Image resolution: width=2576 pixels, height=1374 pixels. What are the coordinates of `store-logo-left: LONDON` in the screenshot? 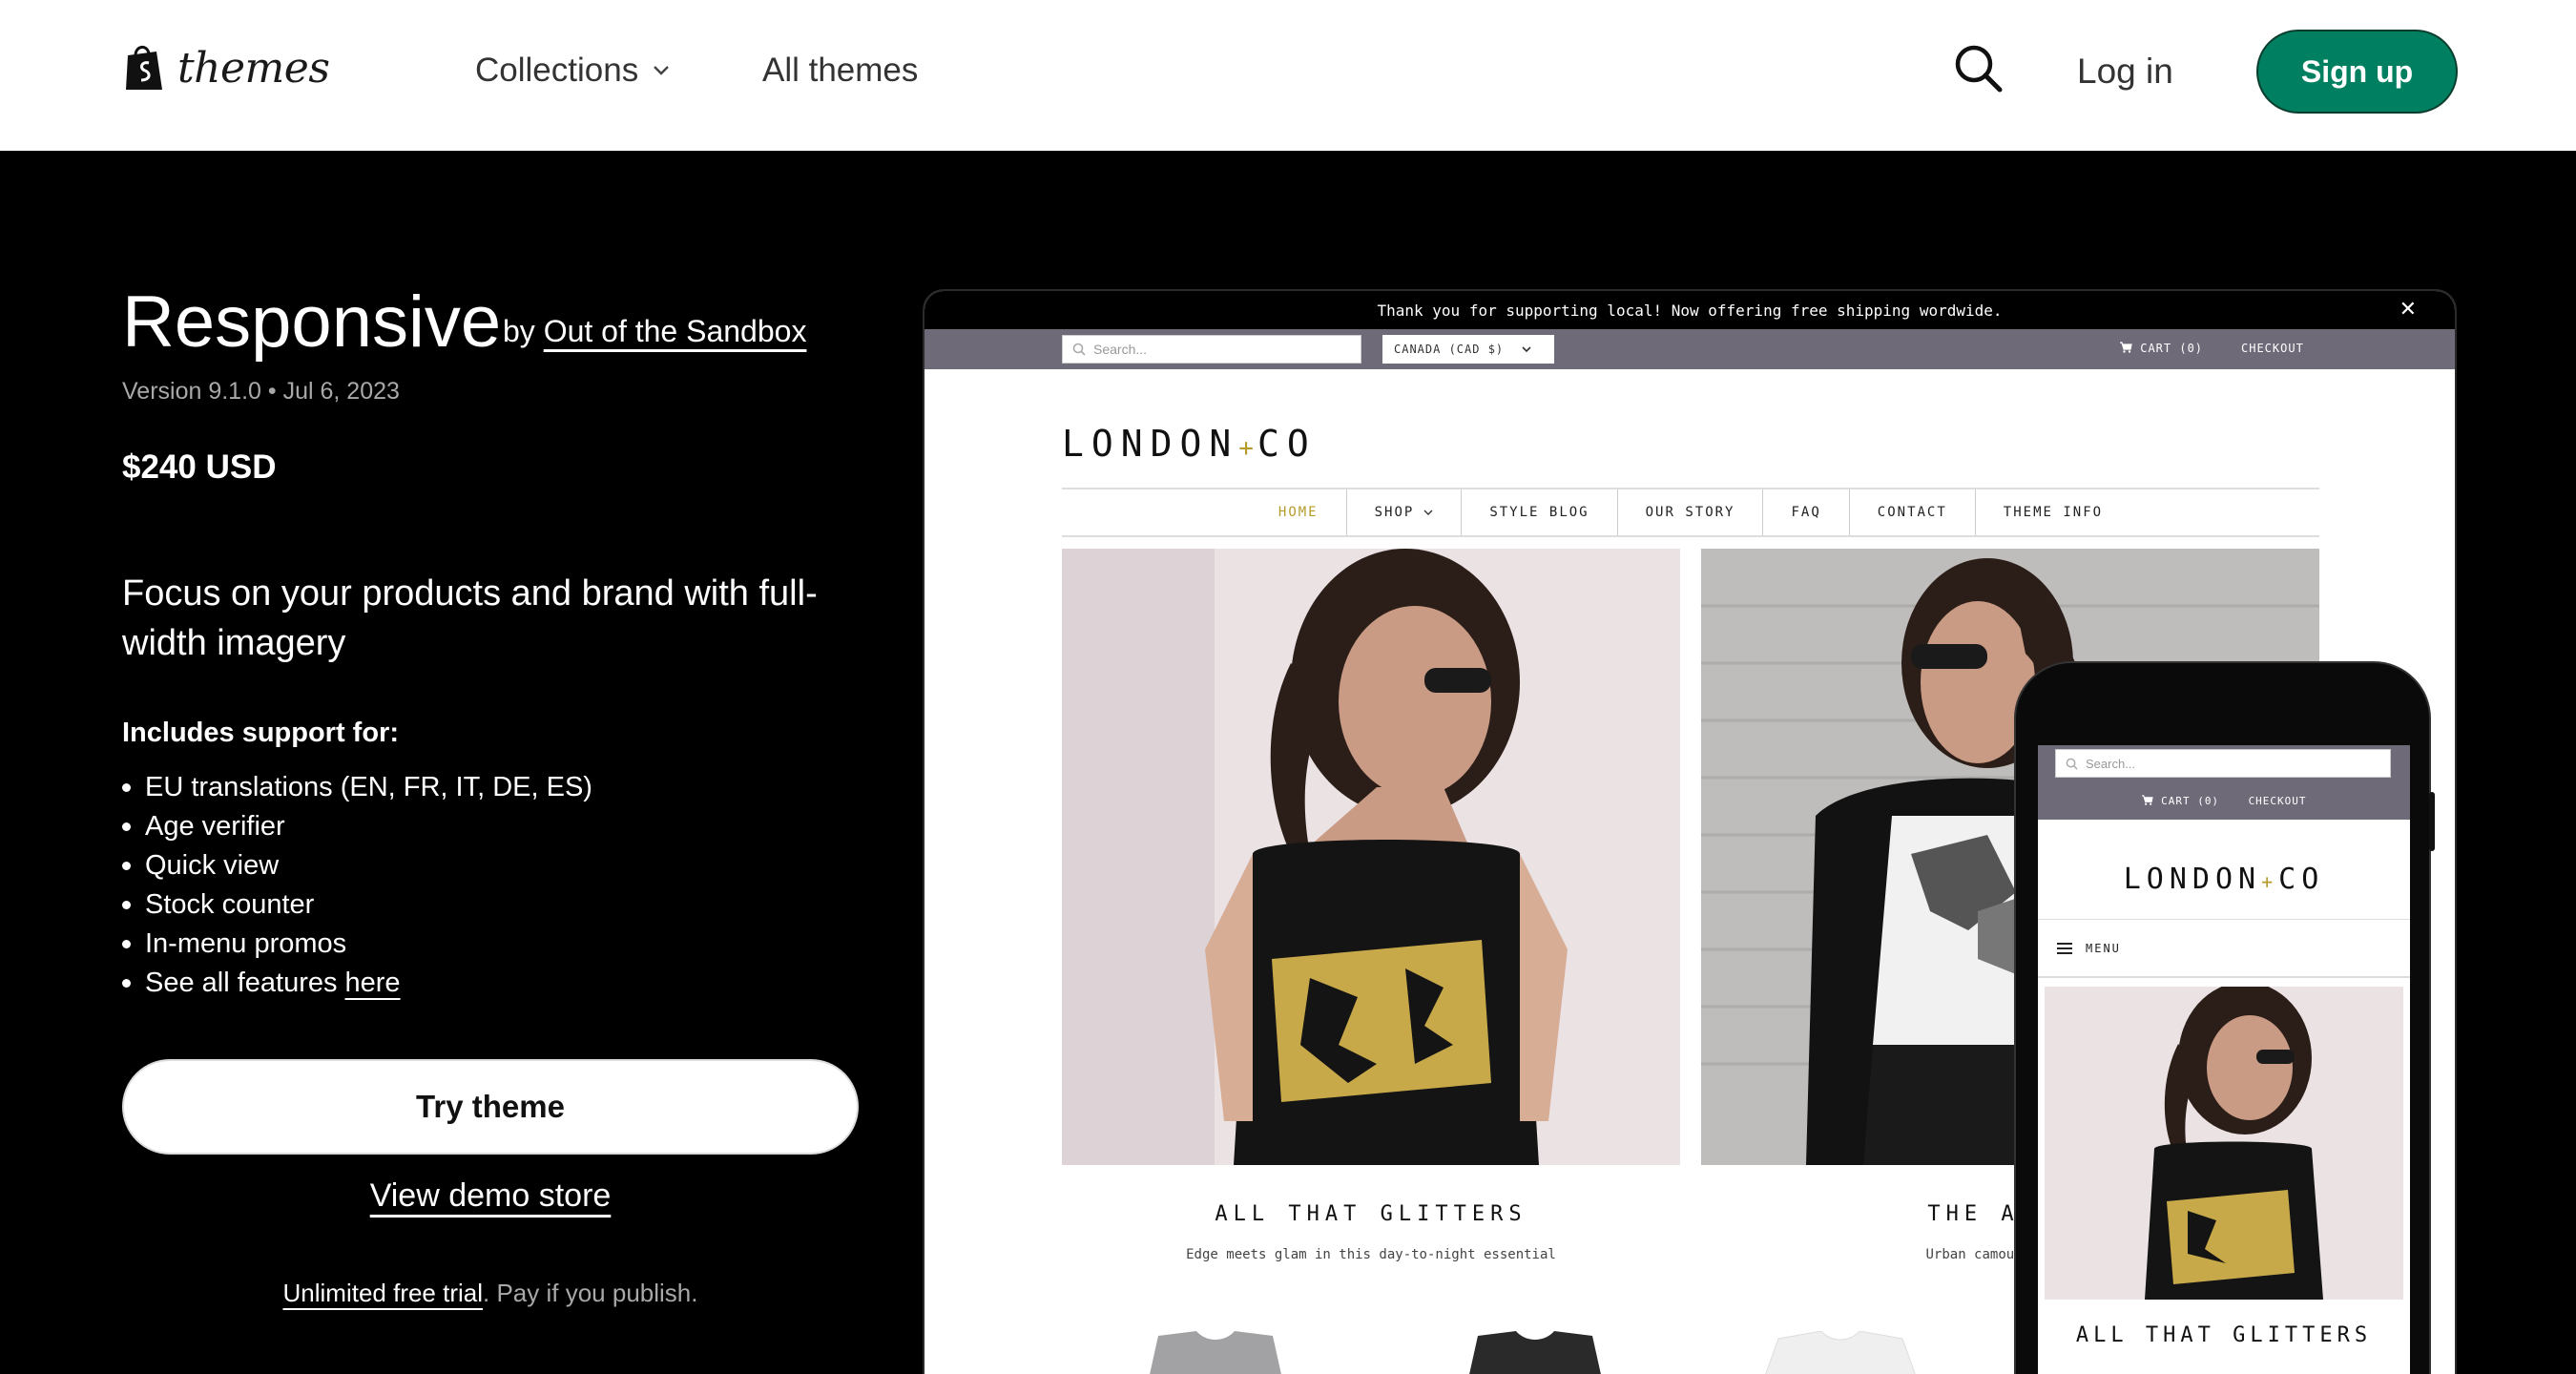 It's located at (1150, 444).